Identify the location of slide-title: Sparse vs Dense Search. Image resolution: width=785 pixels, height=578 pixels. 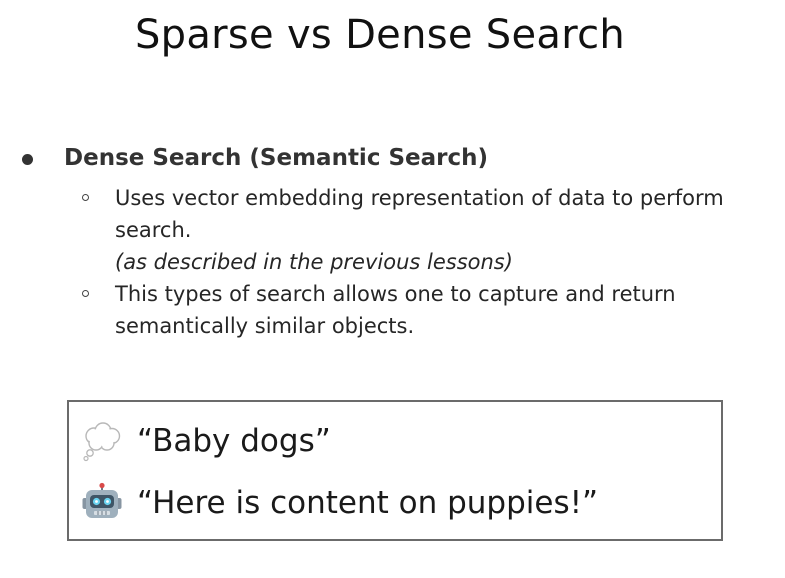
(380, 35).